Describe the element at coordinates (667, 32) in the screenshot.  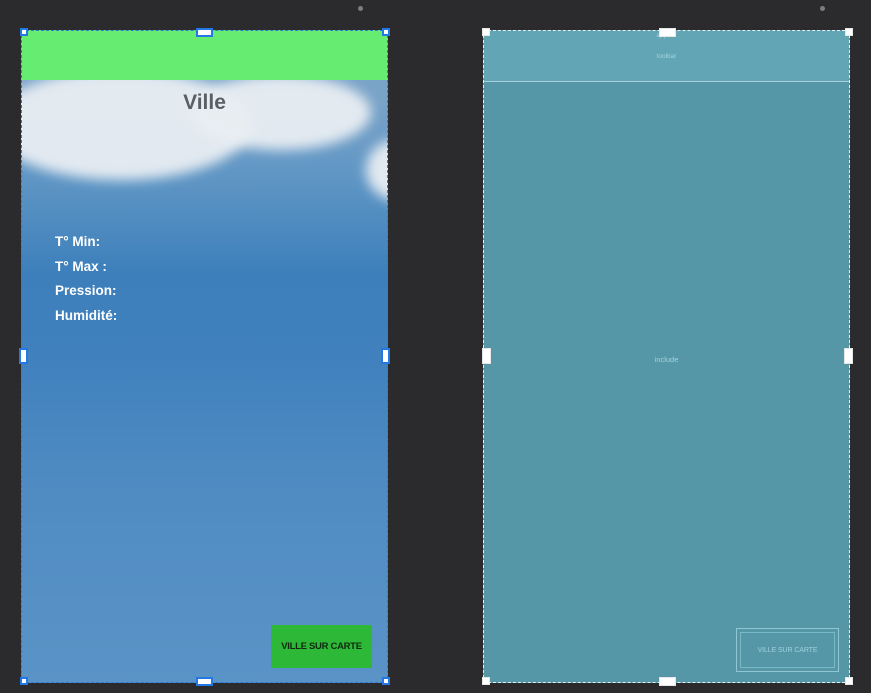
I see `blueprint-handle-top-center` at that location.